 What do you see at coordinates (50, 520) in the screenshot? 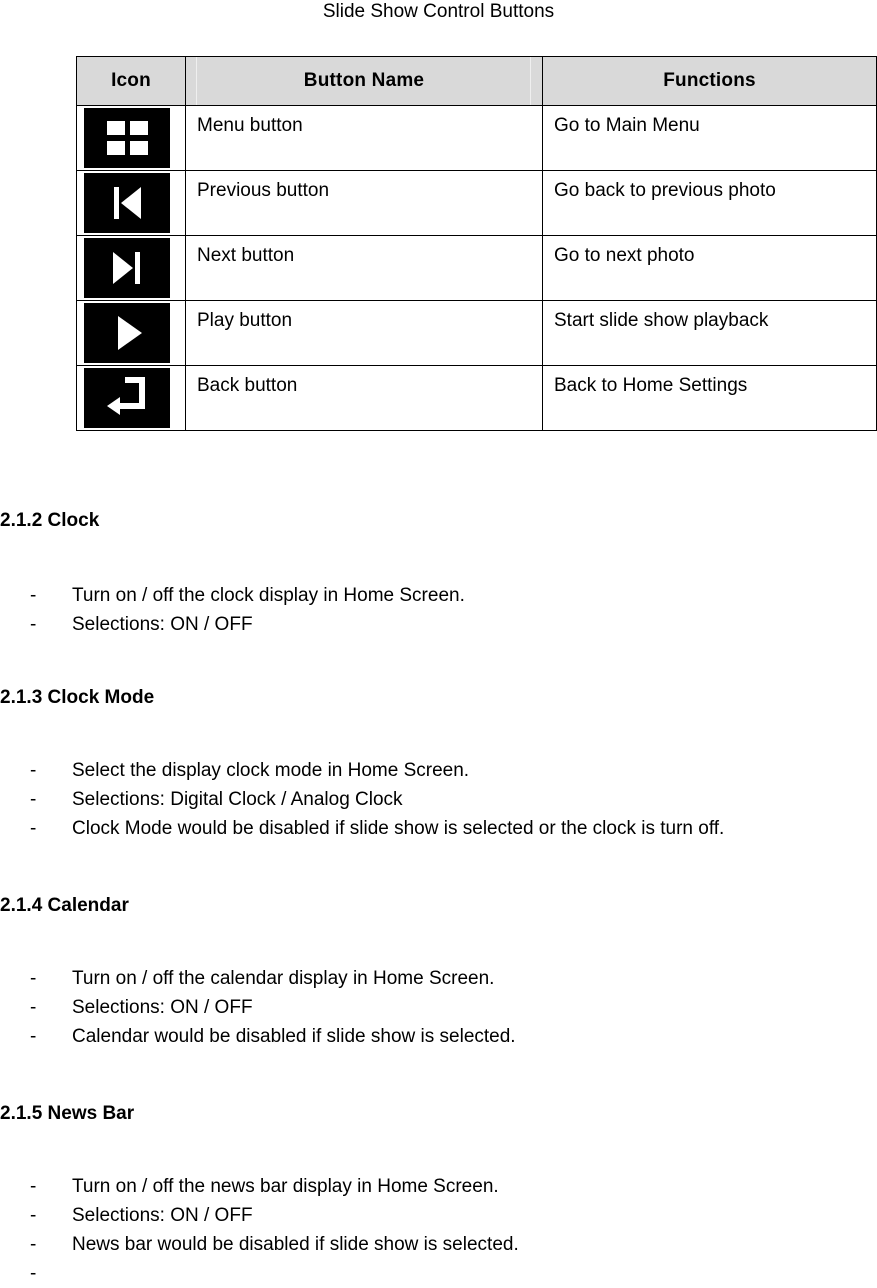
I see `section-heading-clock: 2.1.2 Clock` at bounding box center [50, 520].